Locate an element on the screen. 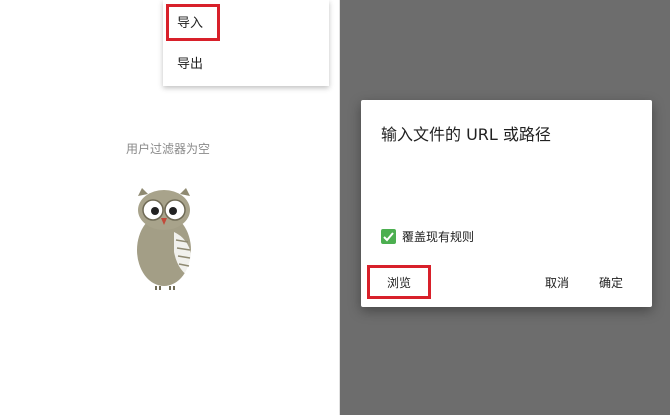 This screenshot has width=670, height=415. import-highlight-box is located at coordinates (193, 22).